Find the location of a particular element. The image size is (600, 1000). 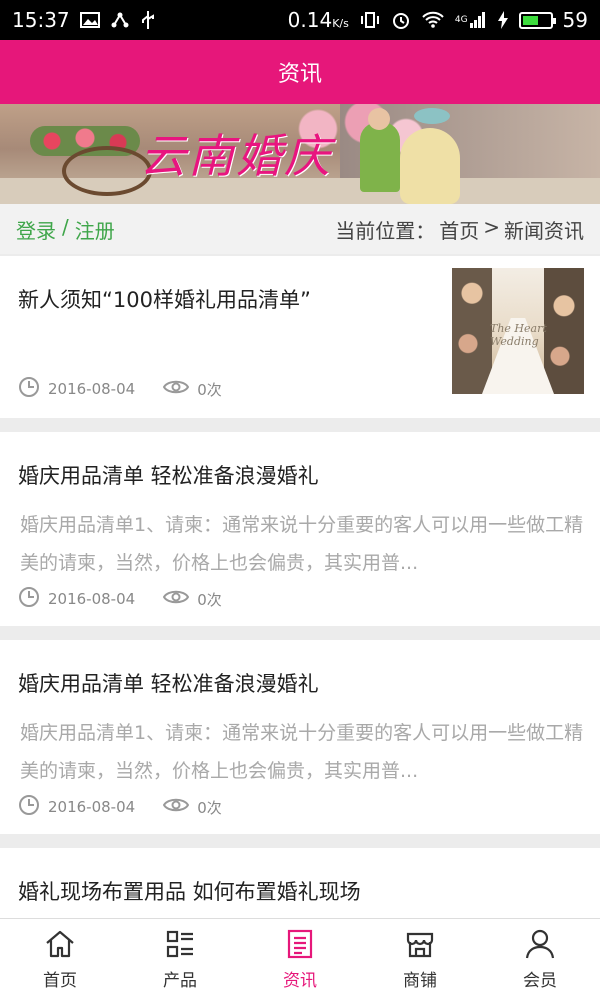

news-title: 新人须知“100样婚礼用品清单” is located at coordinates (164, 299).